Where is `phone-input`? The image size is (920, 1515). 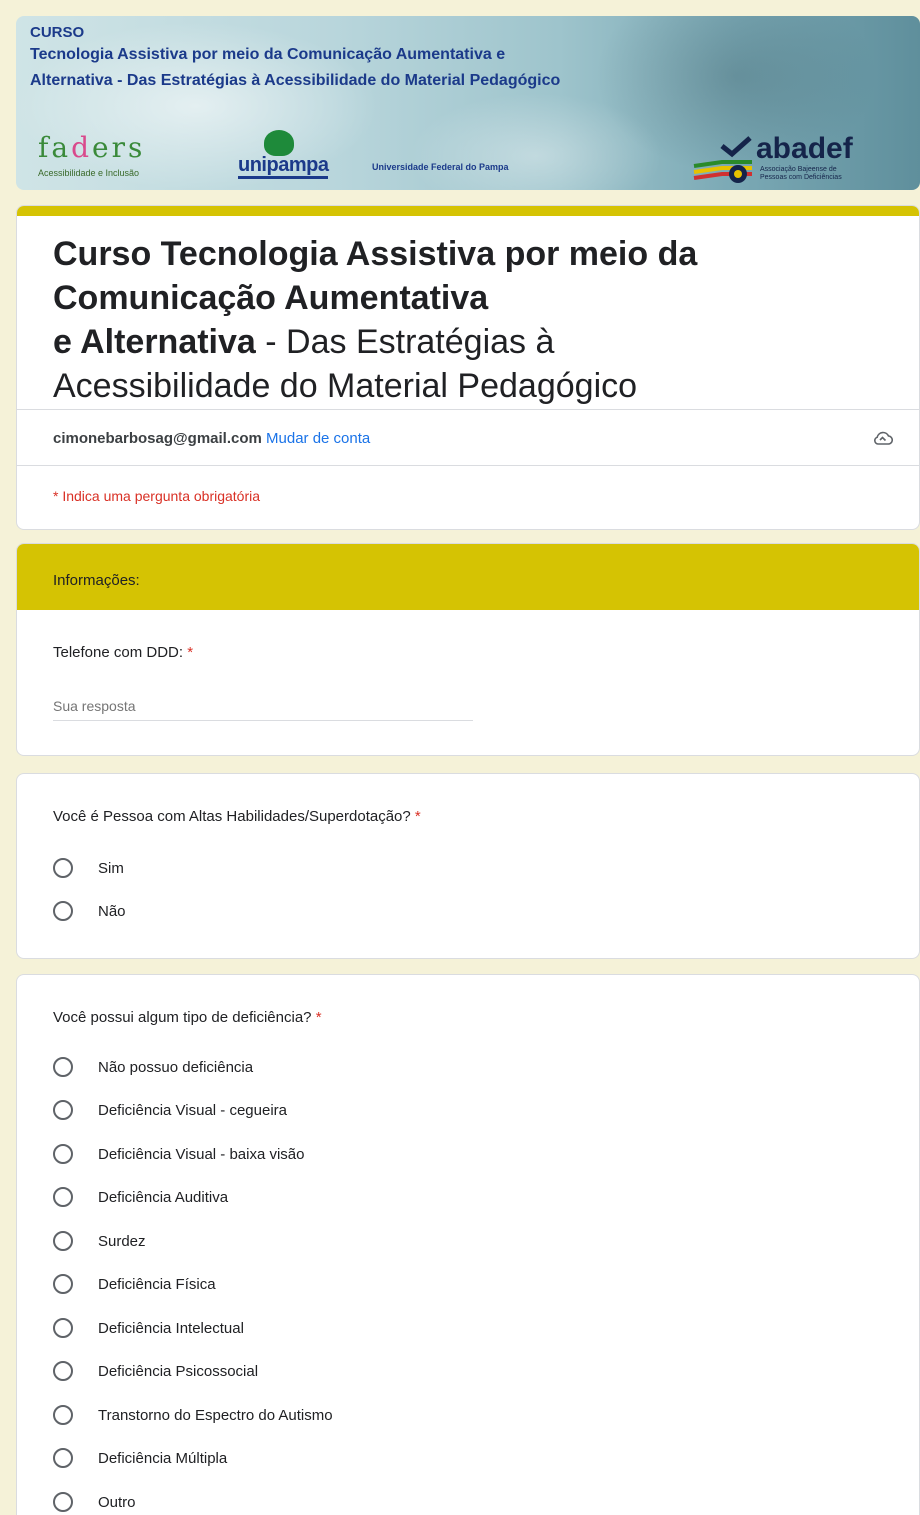
phone-input is located at coordinates (263, 709).